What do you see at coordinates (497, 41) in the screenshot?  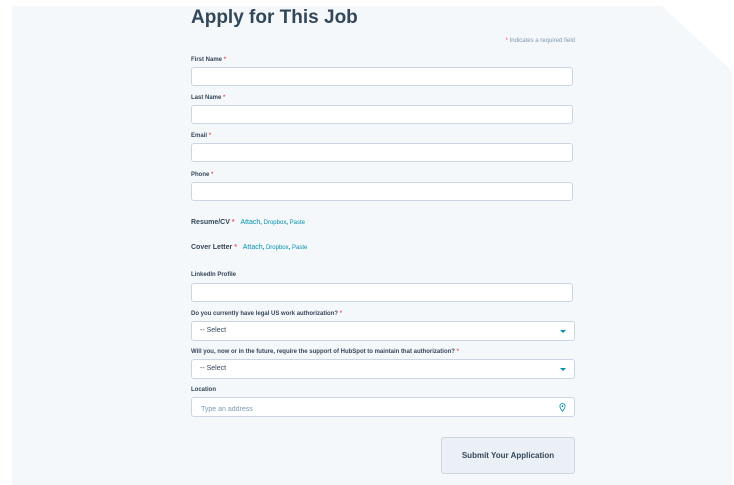 I see `required-note: * Indicates a required field` at bounding box center [497, 41].